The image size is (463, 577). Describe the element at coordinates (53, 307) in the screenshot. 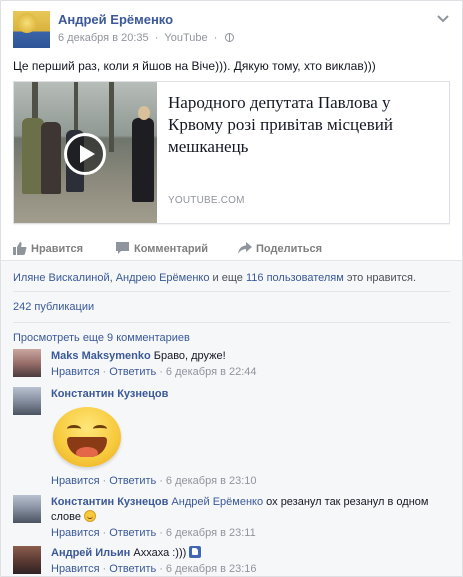

I see `shares-count-link: 242 публикации` at that location.